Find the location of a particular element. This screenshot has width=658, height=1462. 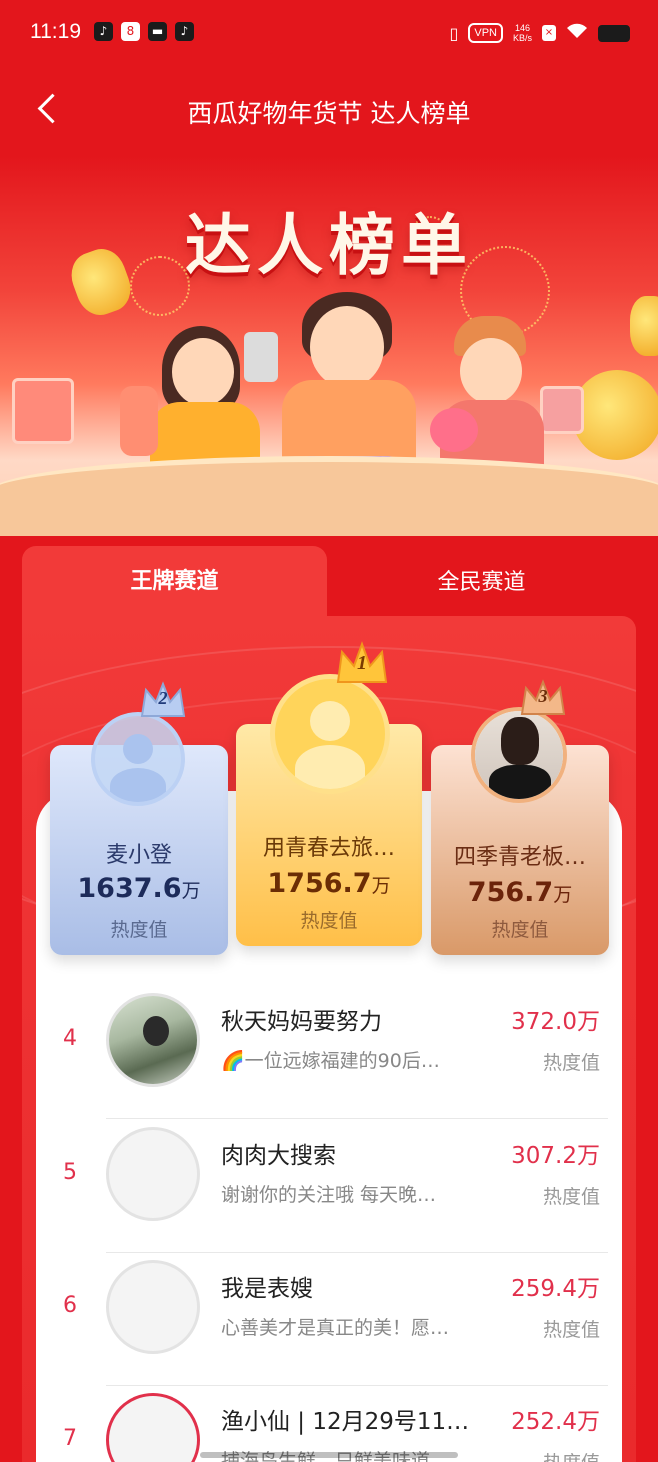

net-speed-unit: KB/s is located at coordinates (522, 38).